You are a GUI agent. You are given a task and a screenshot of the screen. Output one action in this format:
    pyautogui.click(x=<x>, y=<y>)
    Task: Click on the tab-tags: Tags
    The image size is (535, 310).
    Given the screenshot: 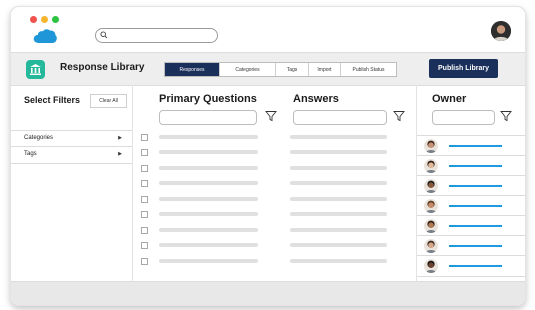 What is the action you would take?
    pyautogui.click(x=292, y=69)
    